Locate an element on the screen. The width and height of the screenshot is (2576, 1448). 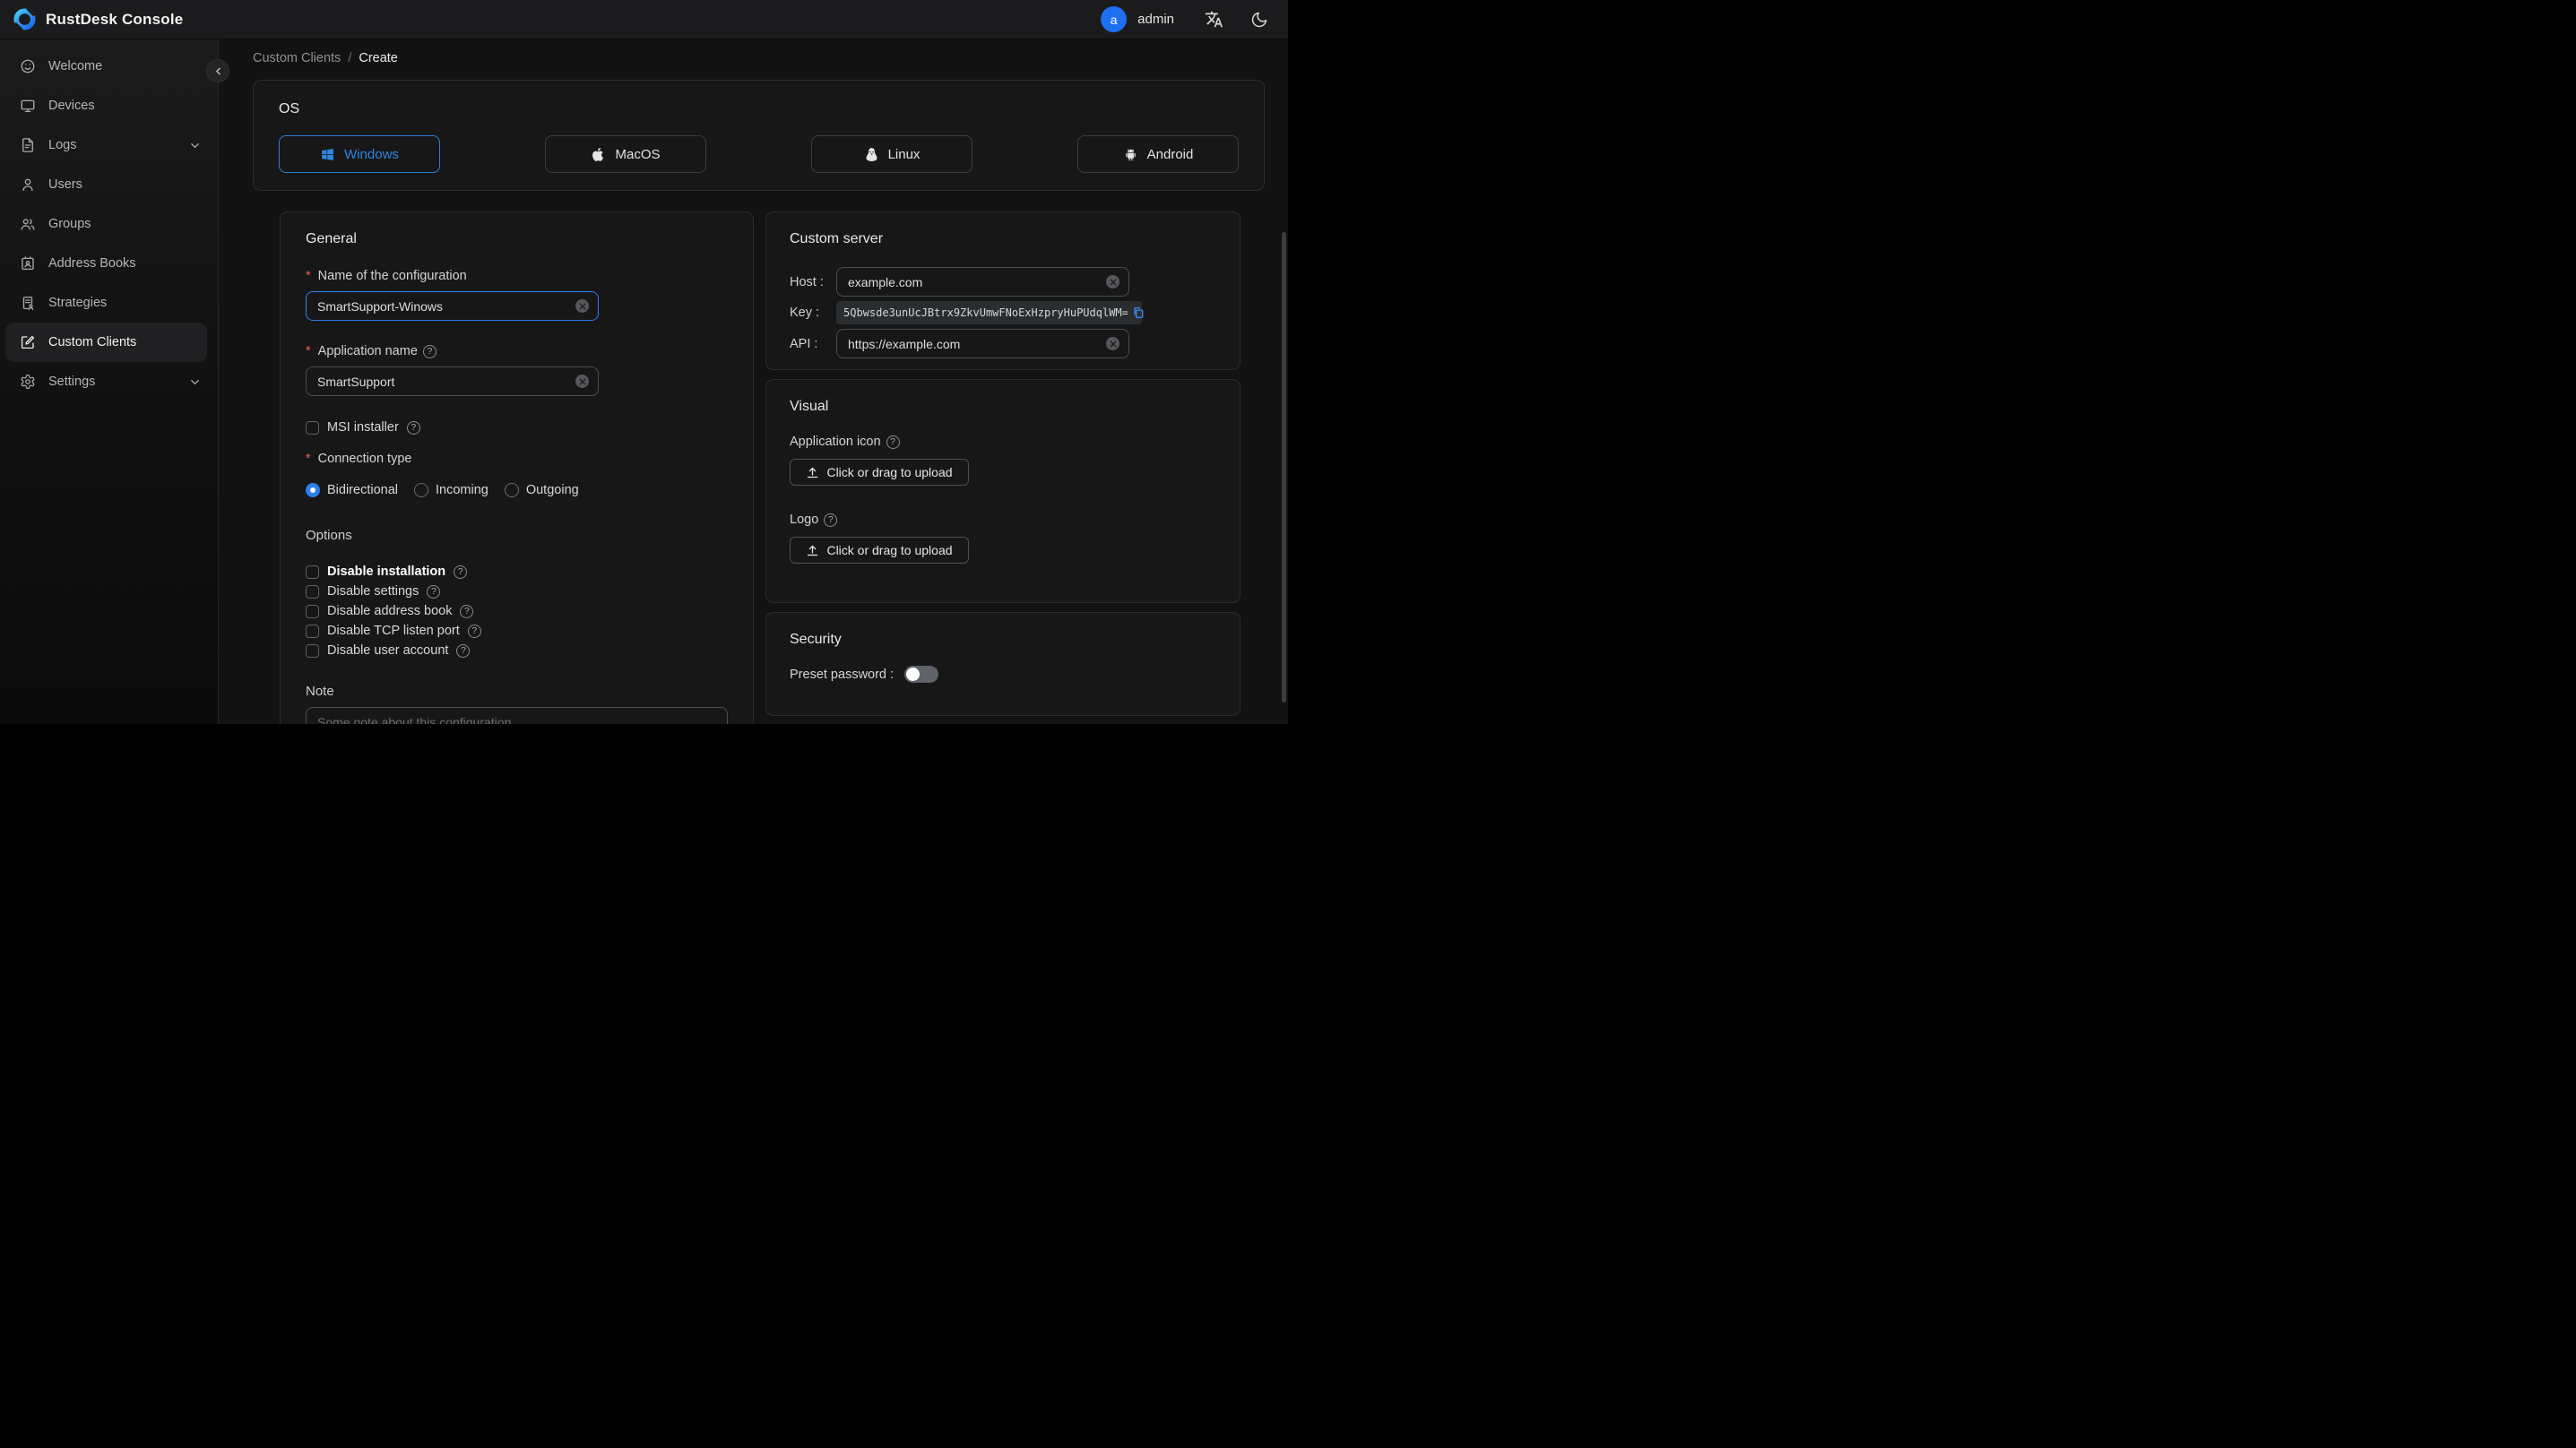
linux-tux-icon is located at coordinates (871, 154).